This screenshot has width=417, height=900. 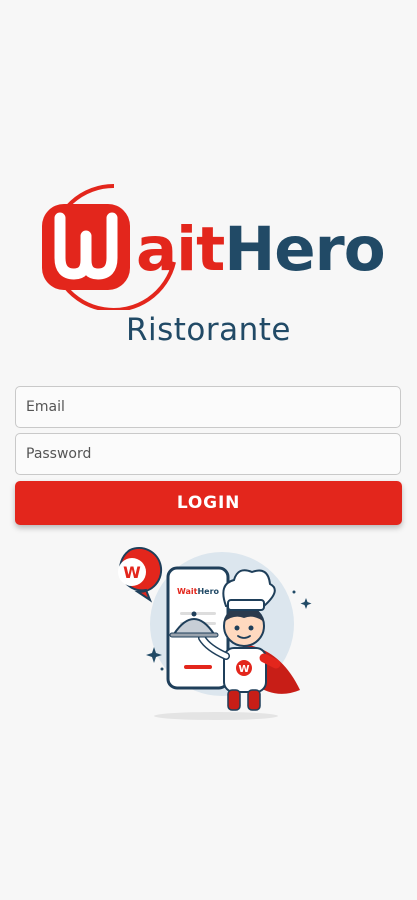 I want to click on phone-logo: WaitHero, so click(x=198, y=591).